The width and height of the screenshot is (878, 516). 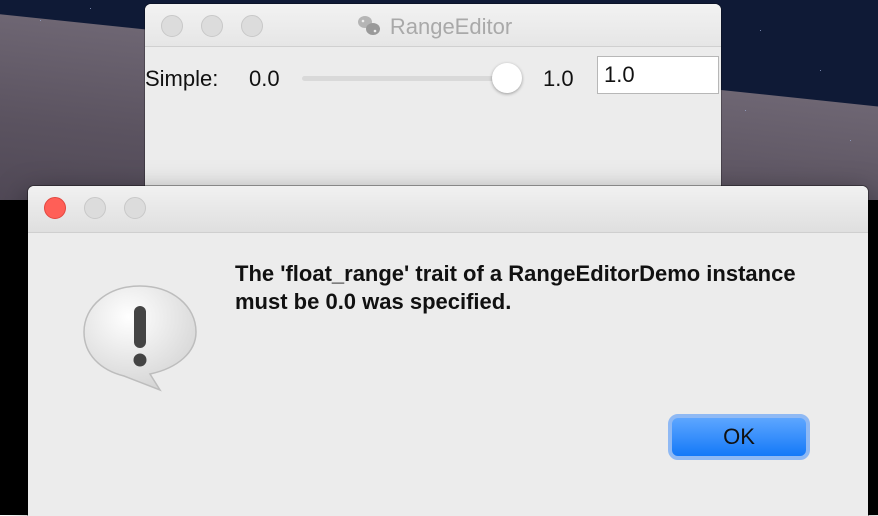 I want to click on ok-button: OK, so click(x=739, y=437).